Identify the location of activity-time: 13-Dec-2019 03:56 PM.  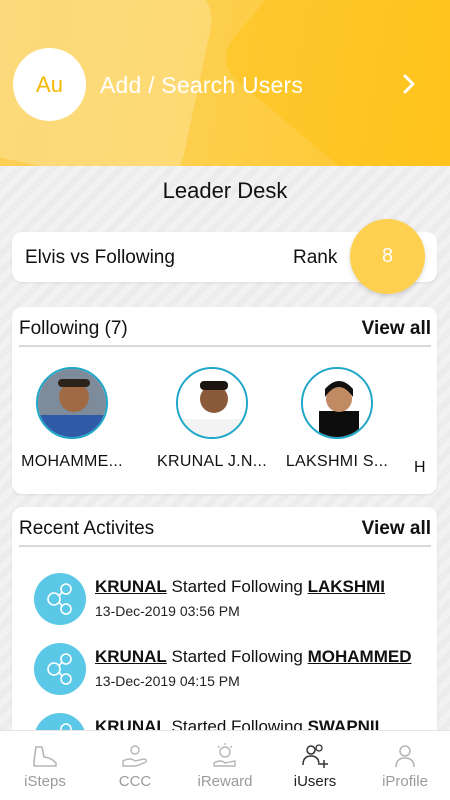
(167, 611).